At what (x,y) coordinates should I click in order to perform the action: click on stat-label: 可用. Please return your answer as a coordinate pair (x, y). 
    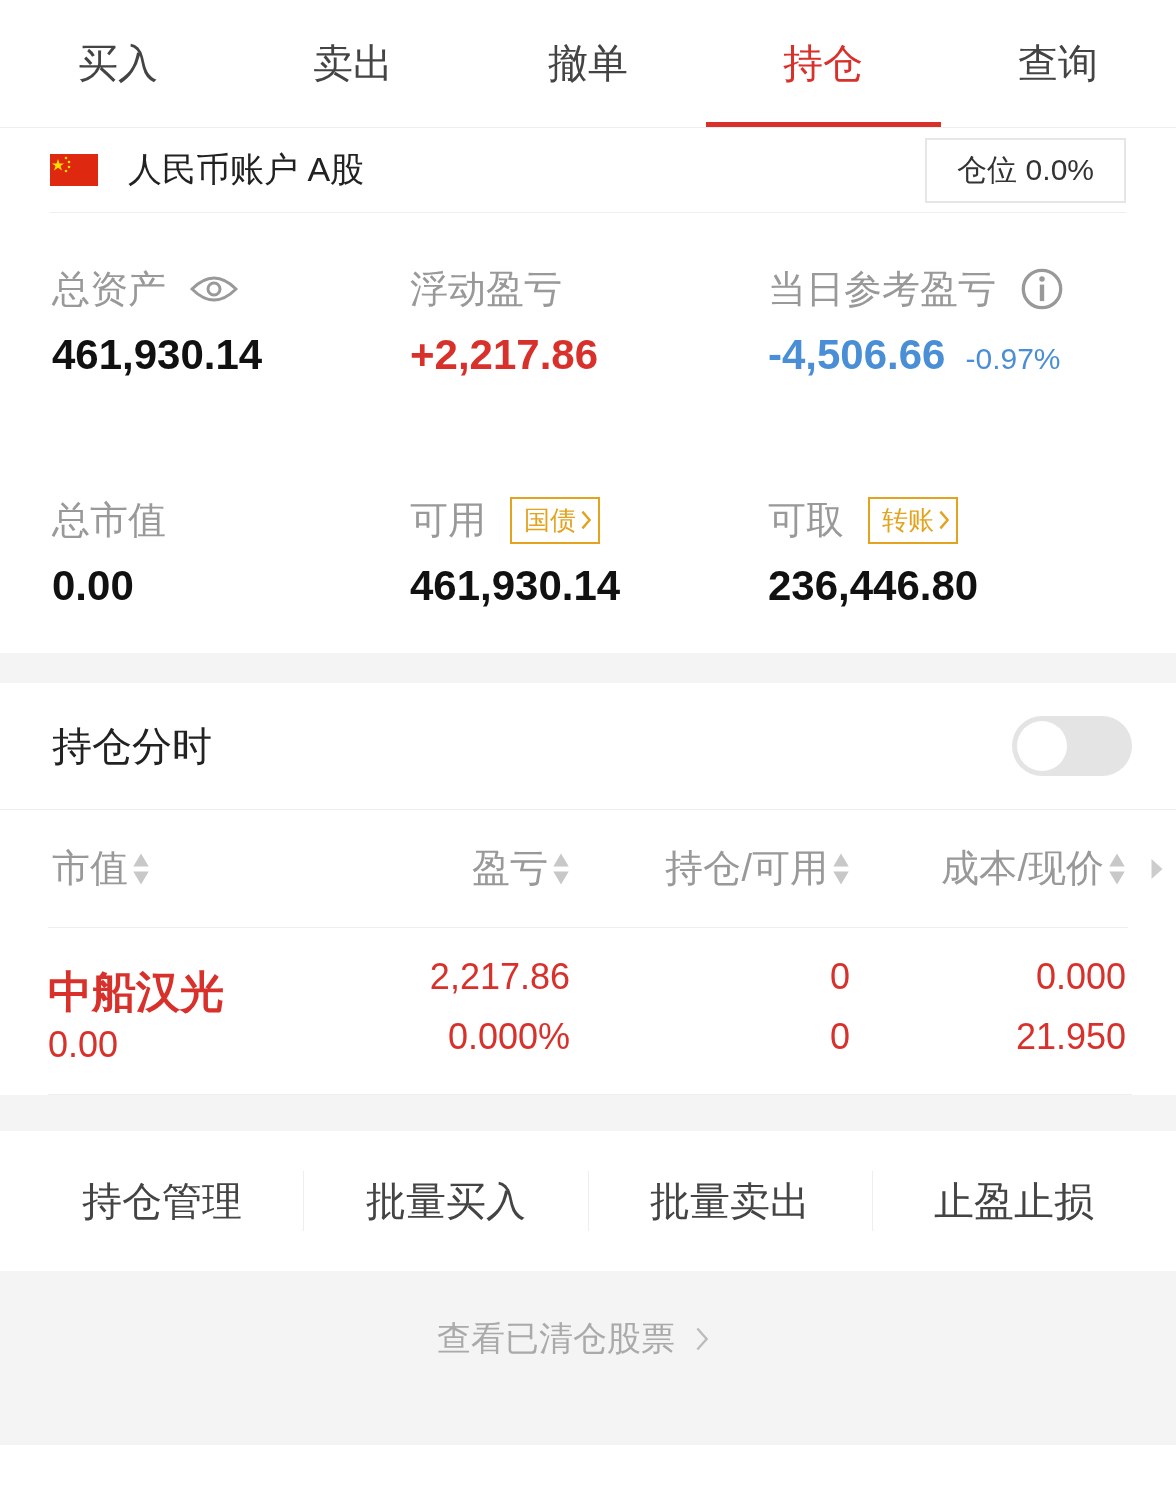
    Looking at the image, I should click on (448, 520).